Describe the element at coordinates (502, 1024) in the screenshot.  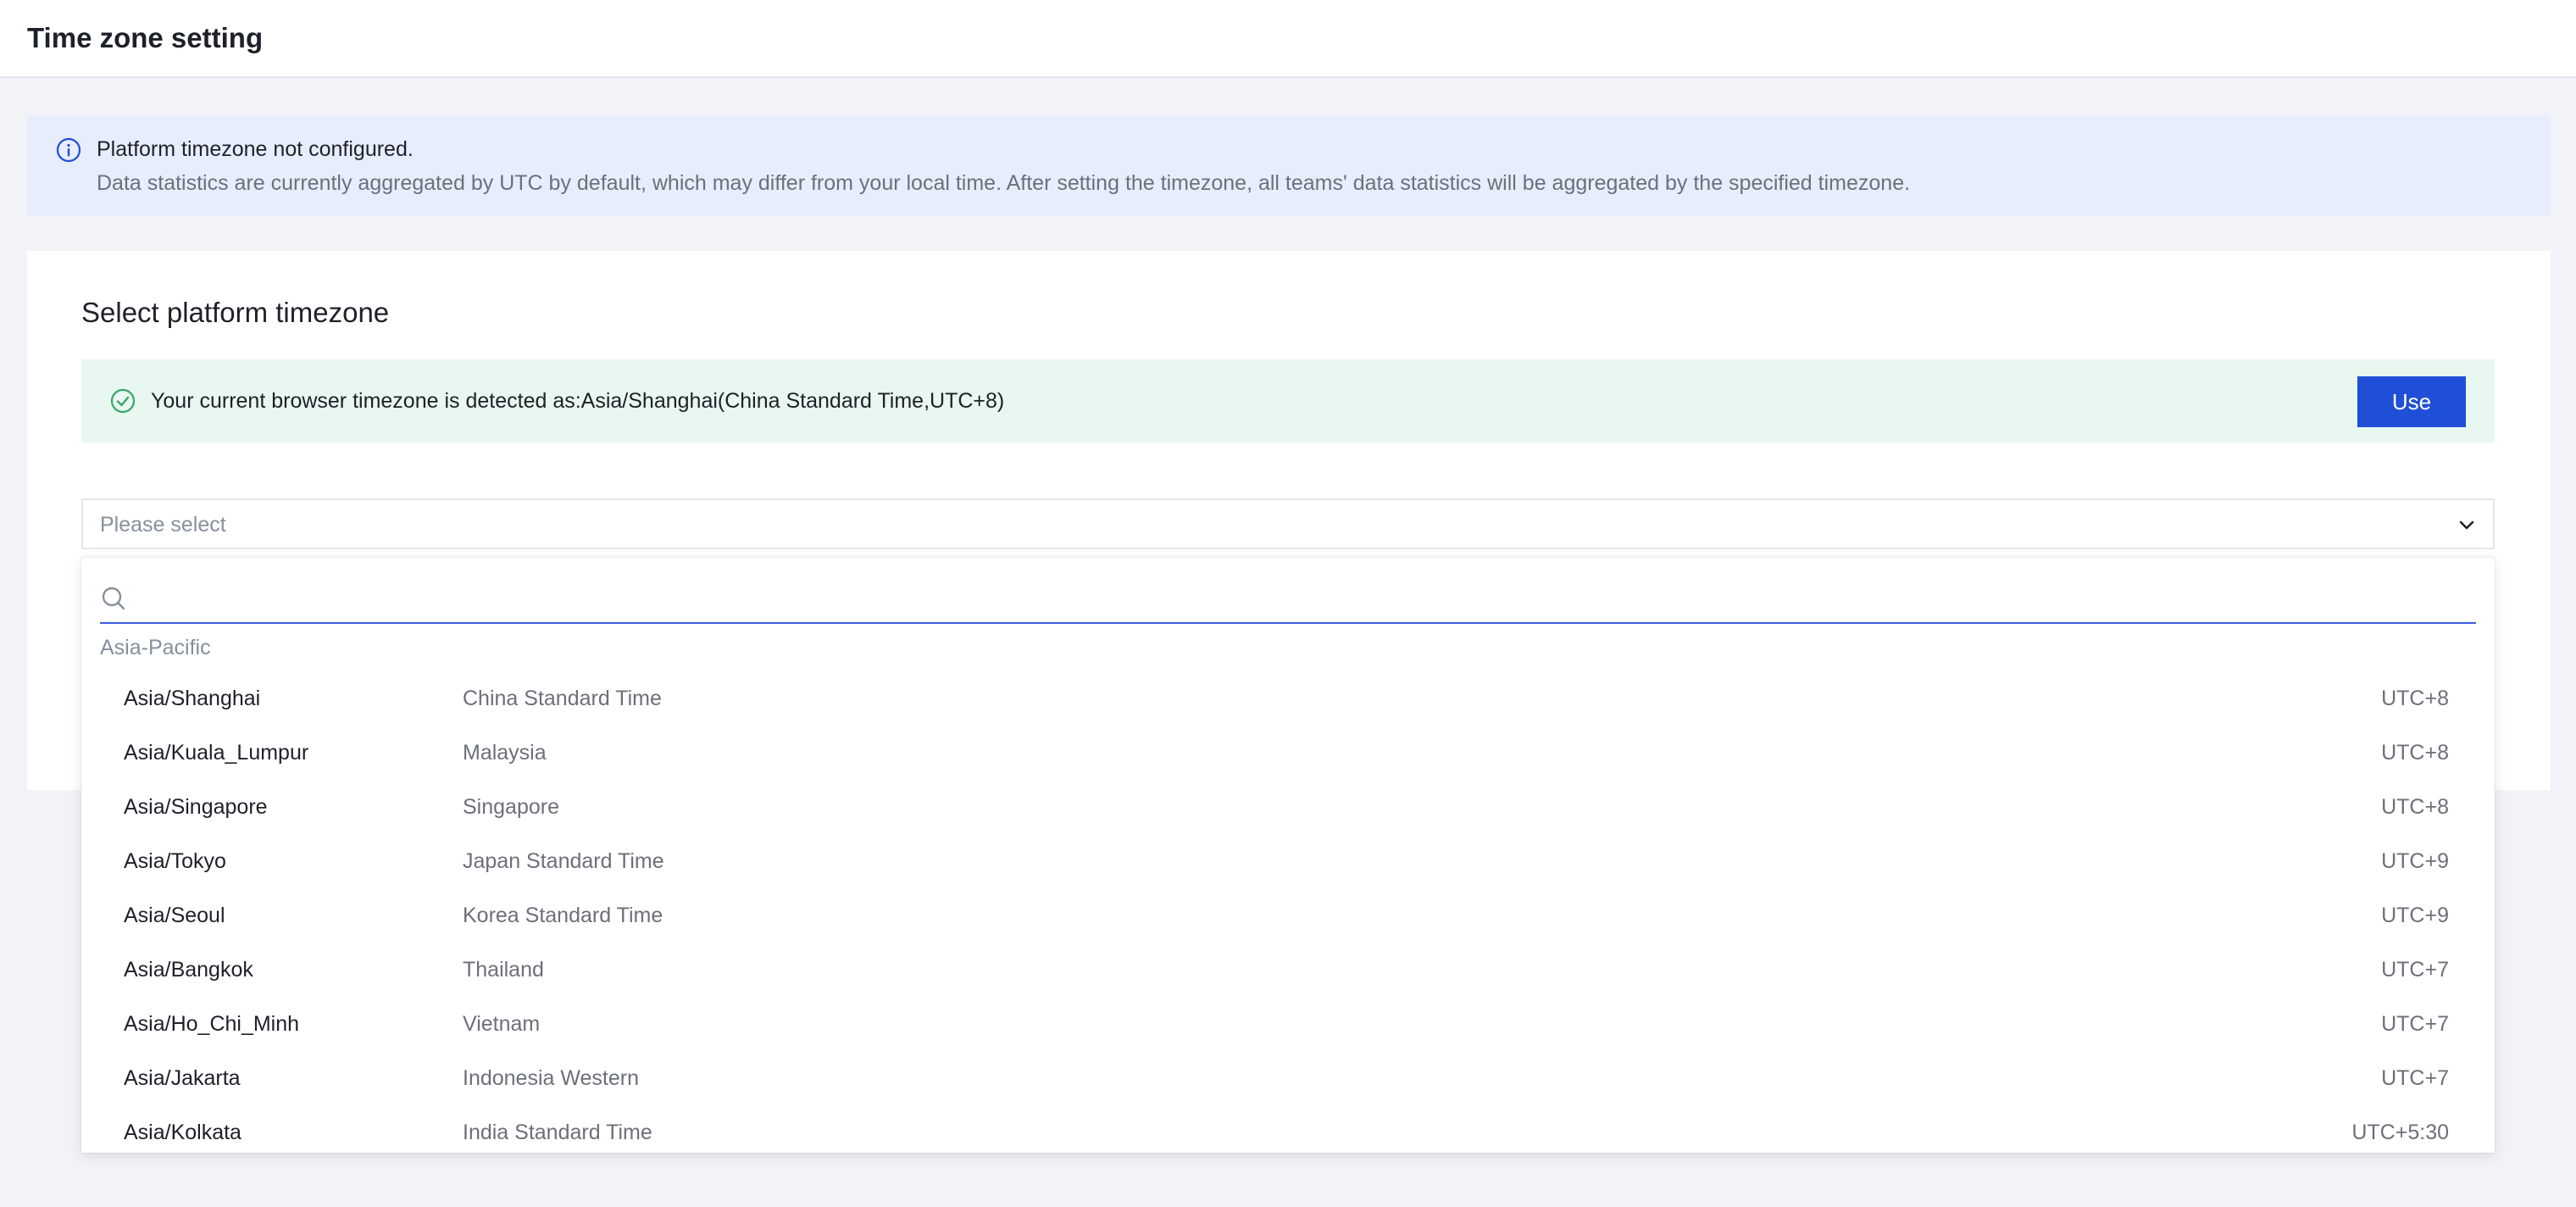
I see `timezone-name: Vietnam` at that location.